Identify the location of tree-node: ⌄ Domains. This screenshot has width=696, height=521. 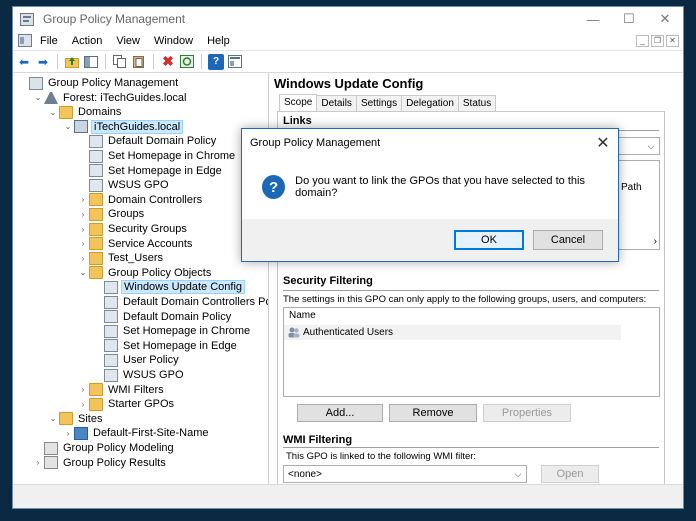
(85, 112).